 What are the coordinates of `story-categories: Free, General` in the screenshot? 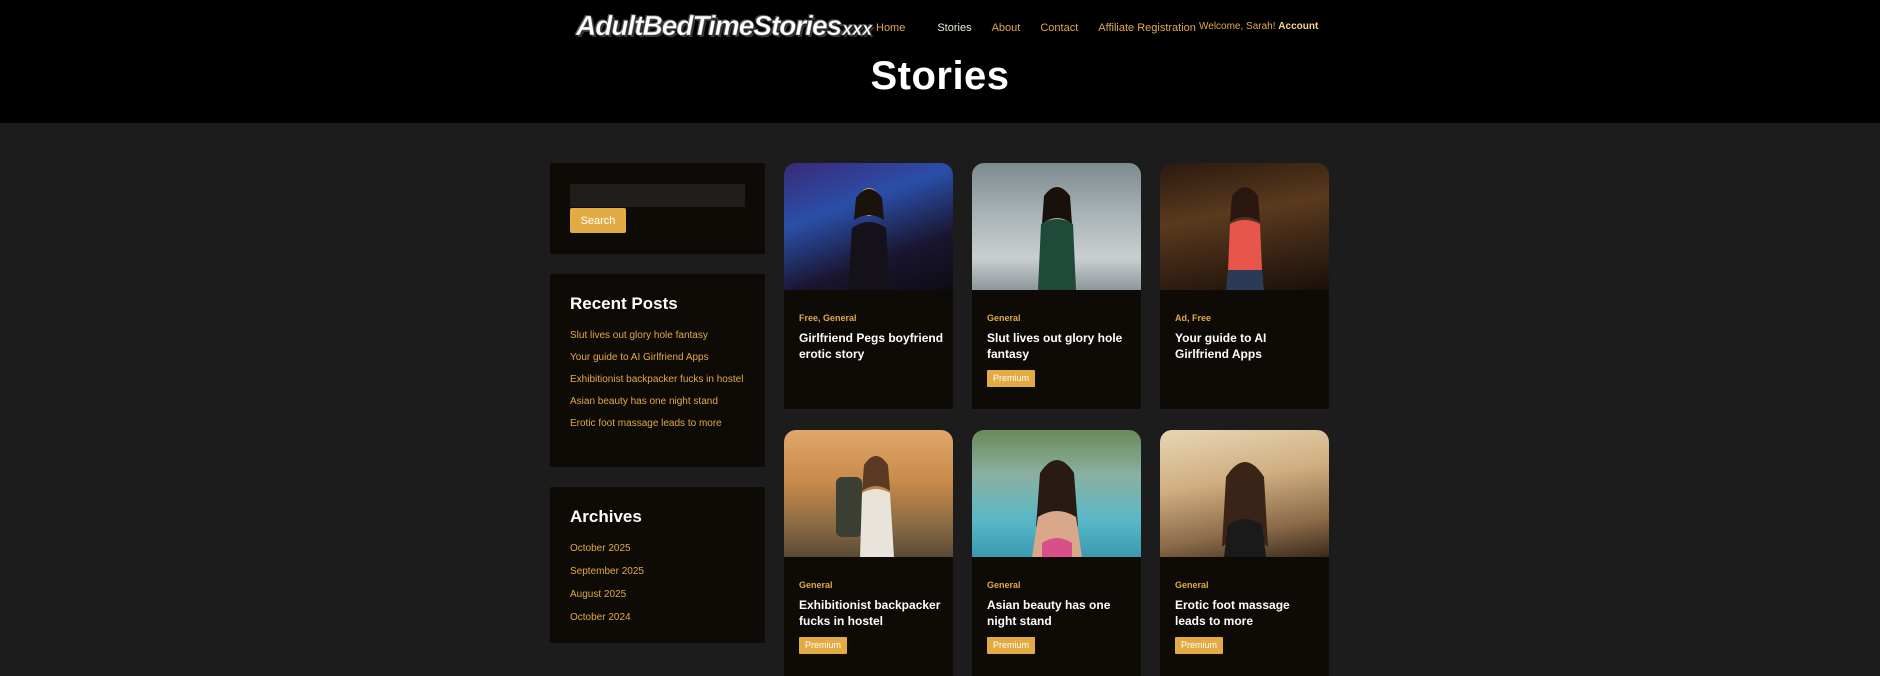 It's located at (828, 318).